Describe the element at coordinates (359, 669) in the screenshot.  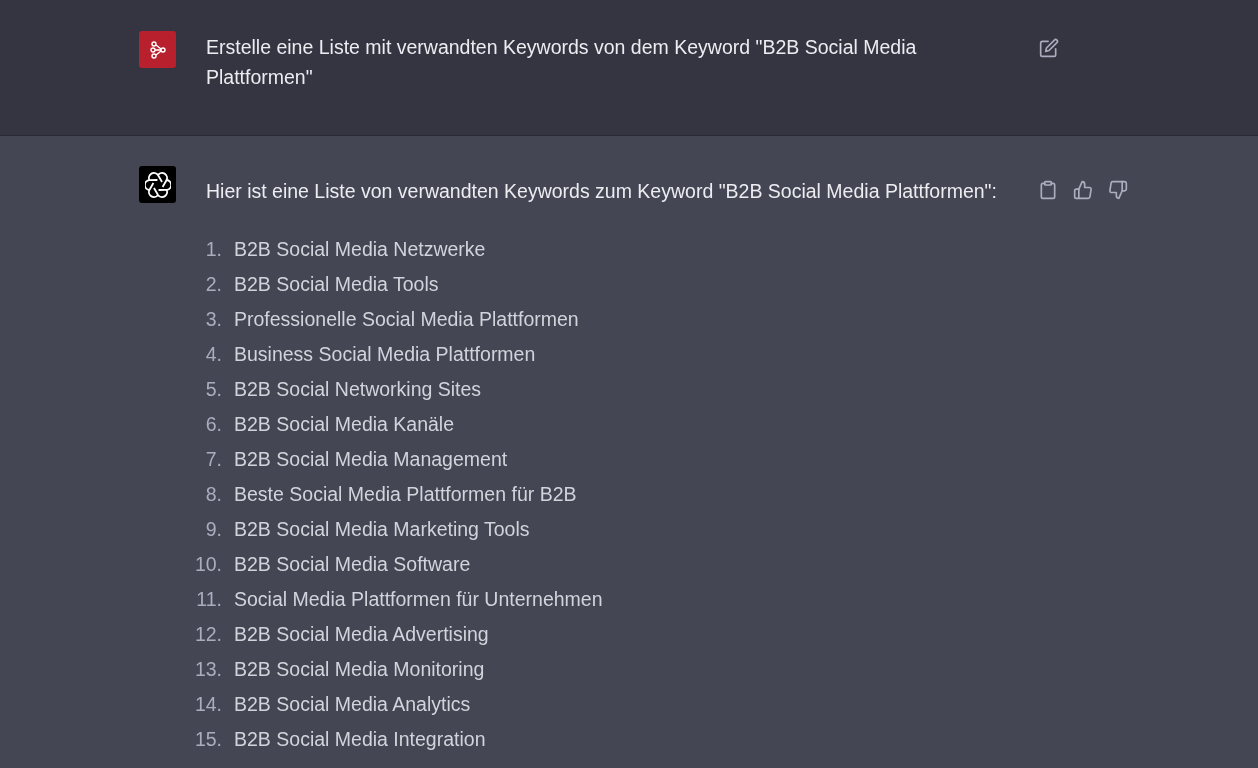
I see `keyword-item: B2B Social Media Monitoring` at that location.